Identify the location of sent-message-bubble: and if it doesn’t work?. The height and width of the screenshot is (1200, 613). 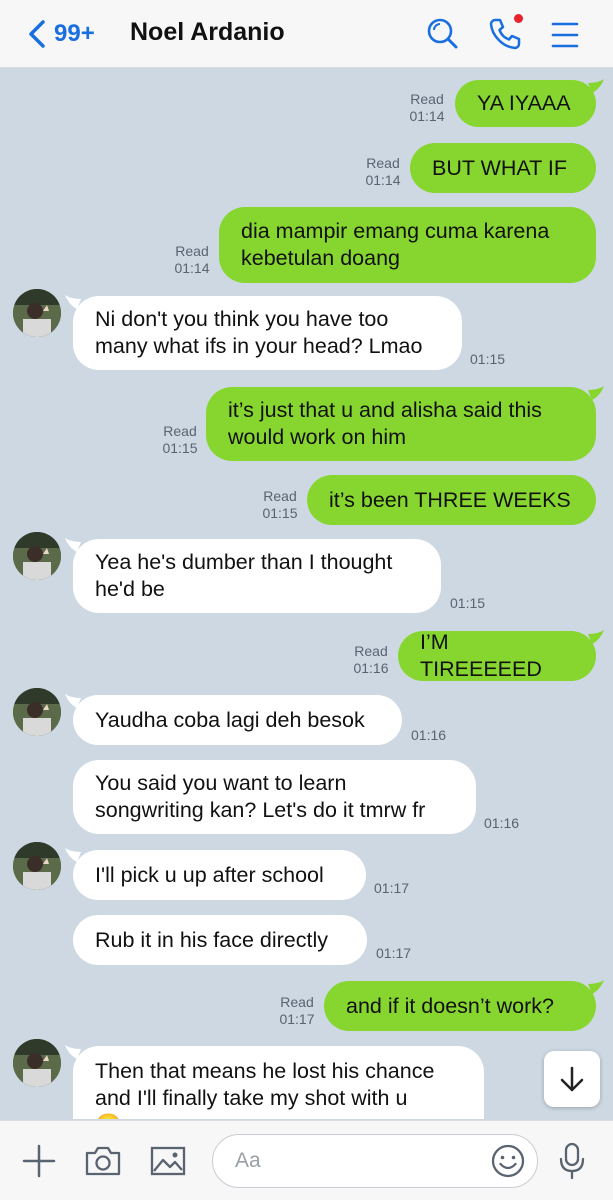
(460, 1006).